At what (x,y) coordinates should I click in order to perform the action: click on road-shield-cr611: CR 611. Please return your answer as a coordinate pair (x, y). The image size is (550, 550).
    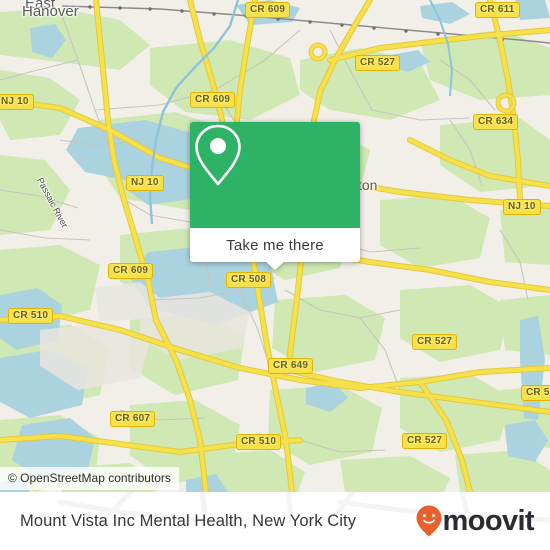
    Looking at the image, I should click on (497, 10).